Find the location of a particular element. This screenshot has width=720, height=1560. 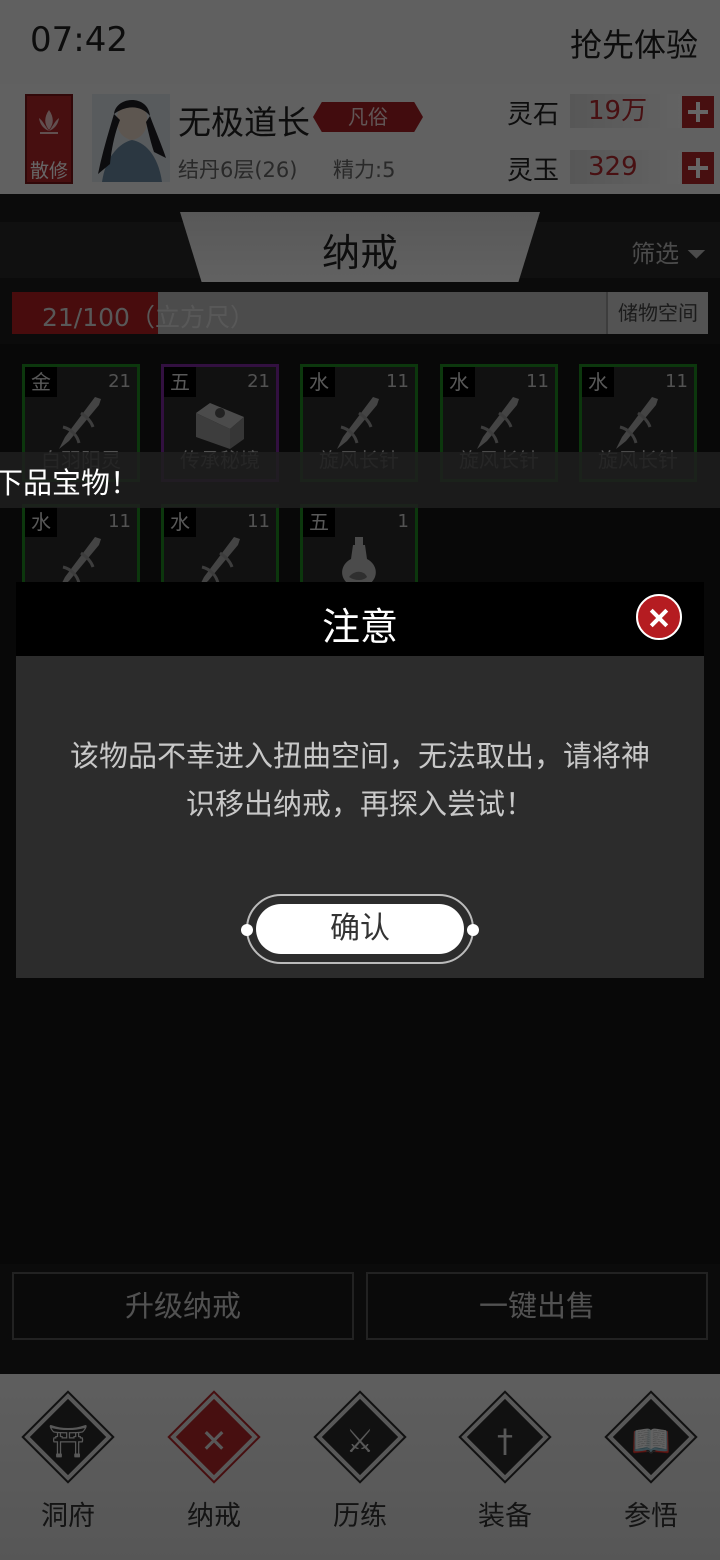

early-access-button: 抢先体验 is located at coordinates (634, 43).